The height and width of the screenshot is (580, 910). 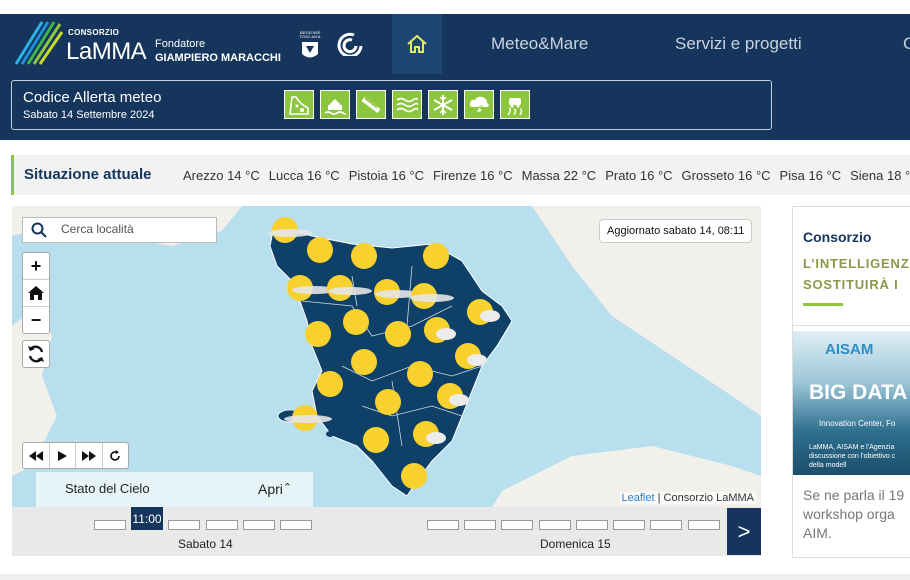 I want to click on fast-forward-button, so click(x=89, y=455).